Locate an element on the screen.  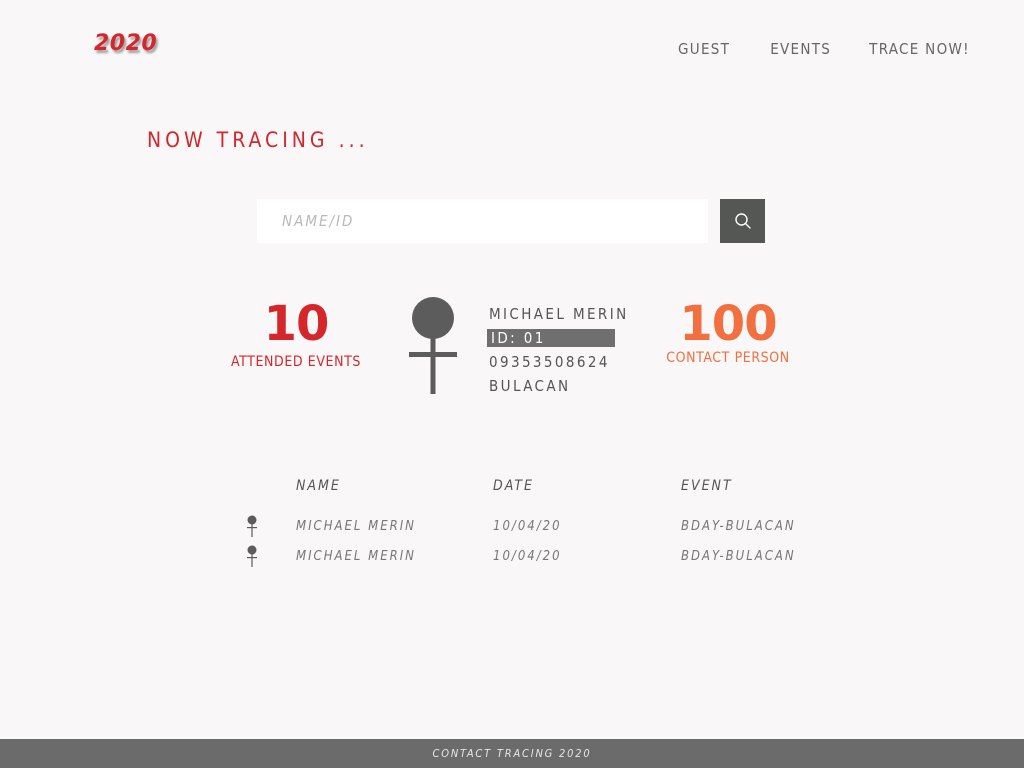
top-nav: GUEST EVENTS TRACE NOW! is located at coordinates (824, 49).